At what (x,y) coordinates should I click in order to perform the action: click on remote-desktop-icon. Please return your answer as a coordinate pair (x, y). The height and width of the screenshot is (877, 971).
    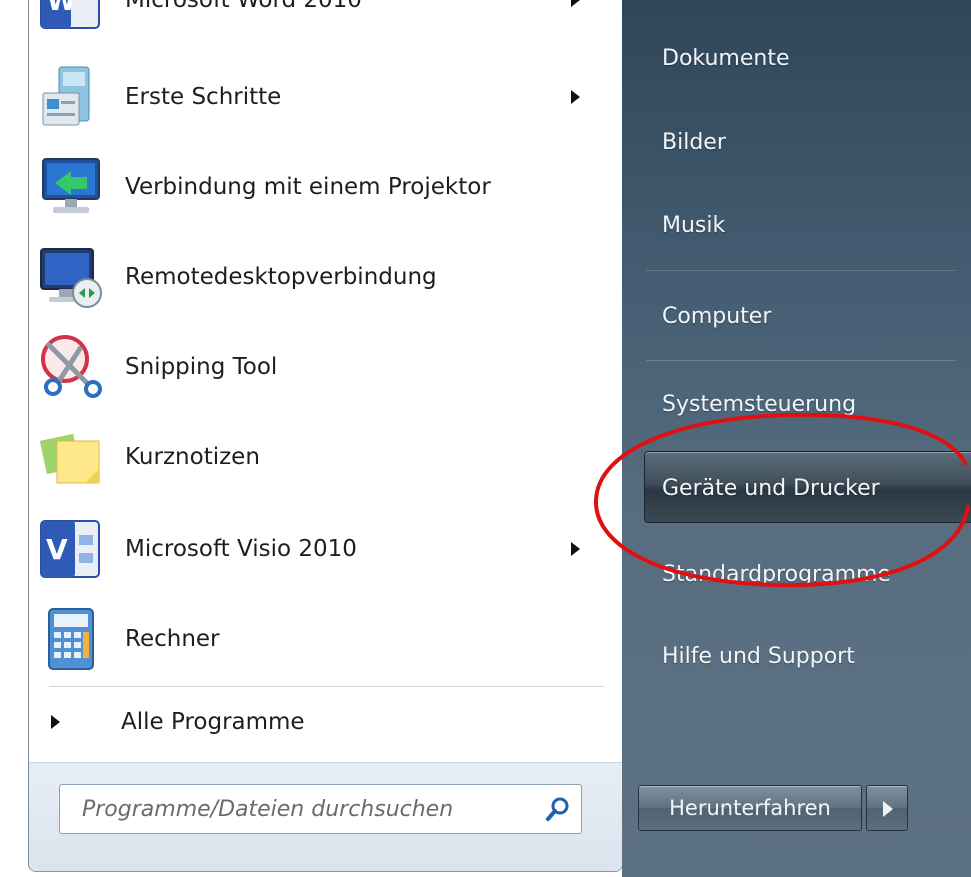
    Looking at the image, I should click on (71, 278).